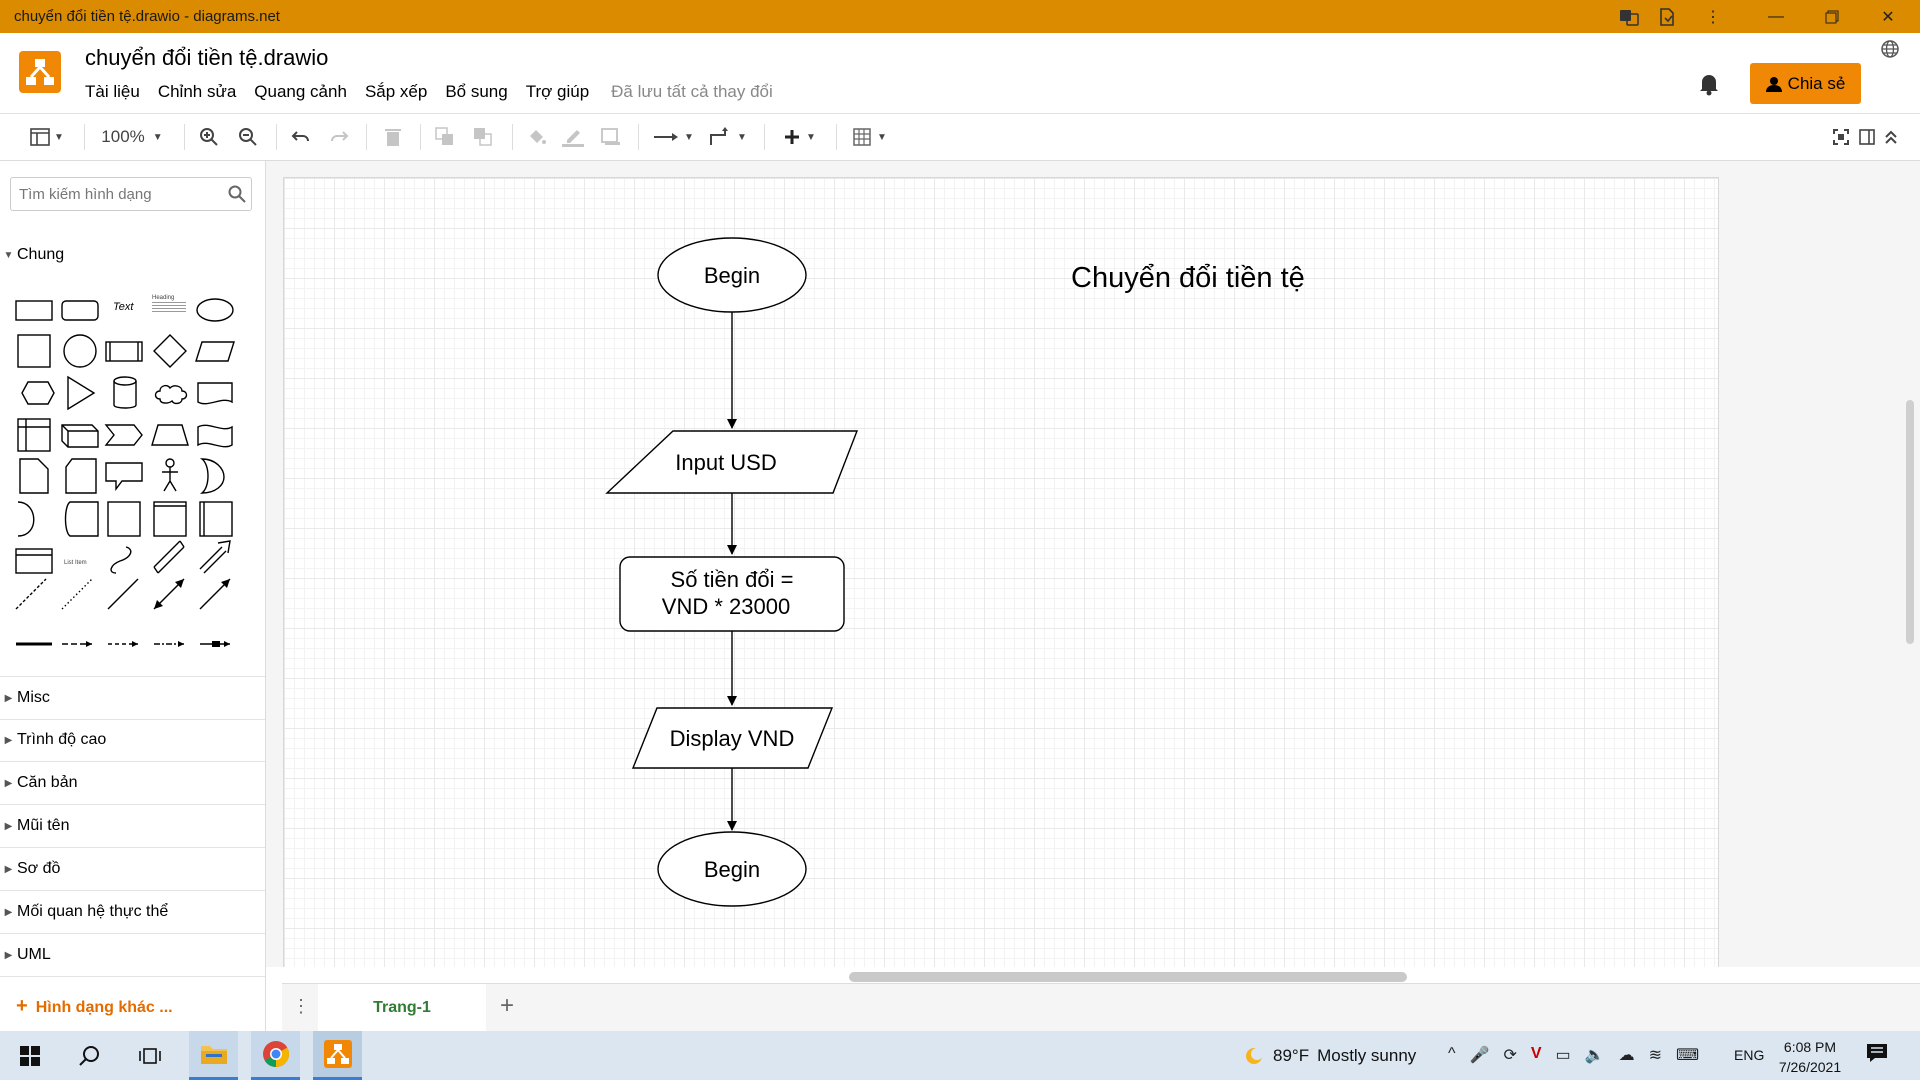  Describe the element at coordinates (31, 594) in the screenshot. I see `shape-dashed-line` at that location.